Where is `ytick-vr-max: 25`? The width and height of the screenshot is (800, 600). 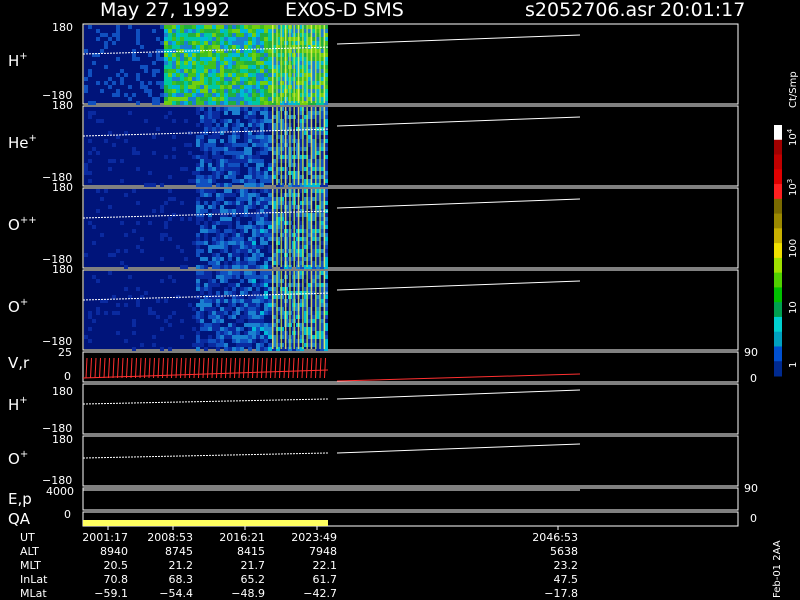
ytick-vr-max: 25 is located at coordinates (65, 352).